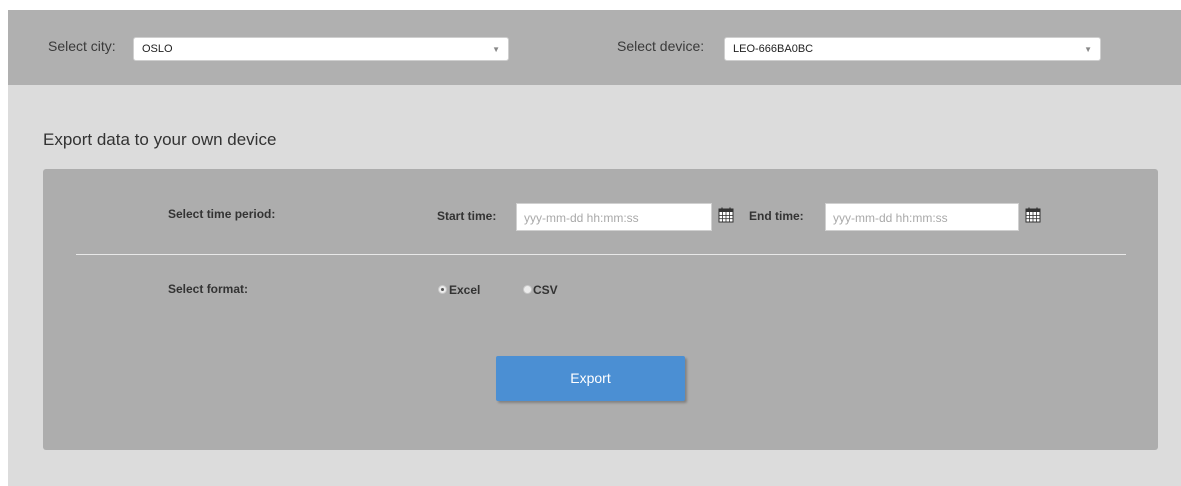 The image size is (1181, 486). I want to click on section-title: Export data to your own device, so click(160, 139).